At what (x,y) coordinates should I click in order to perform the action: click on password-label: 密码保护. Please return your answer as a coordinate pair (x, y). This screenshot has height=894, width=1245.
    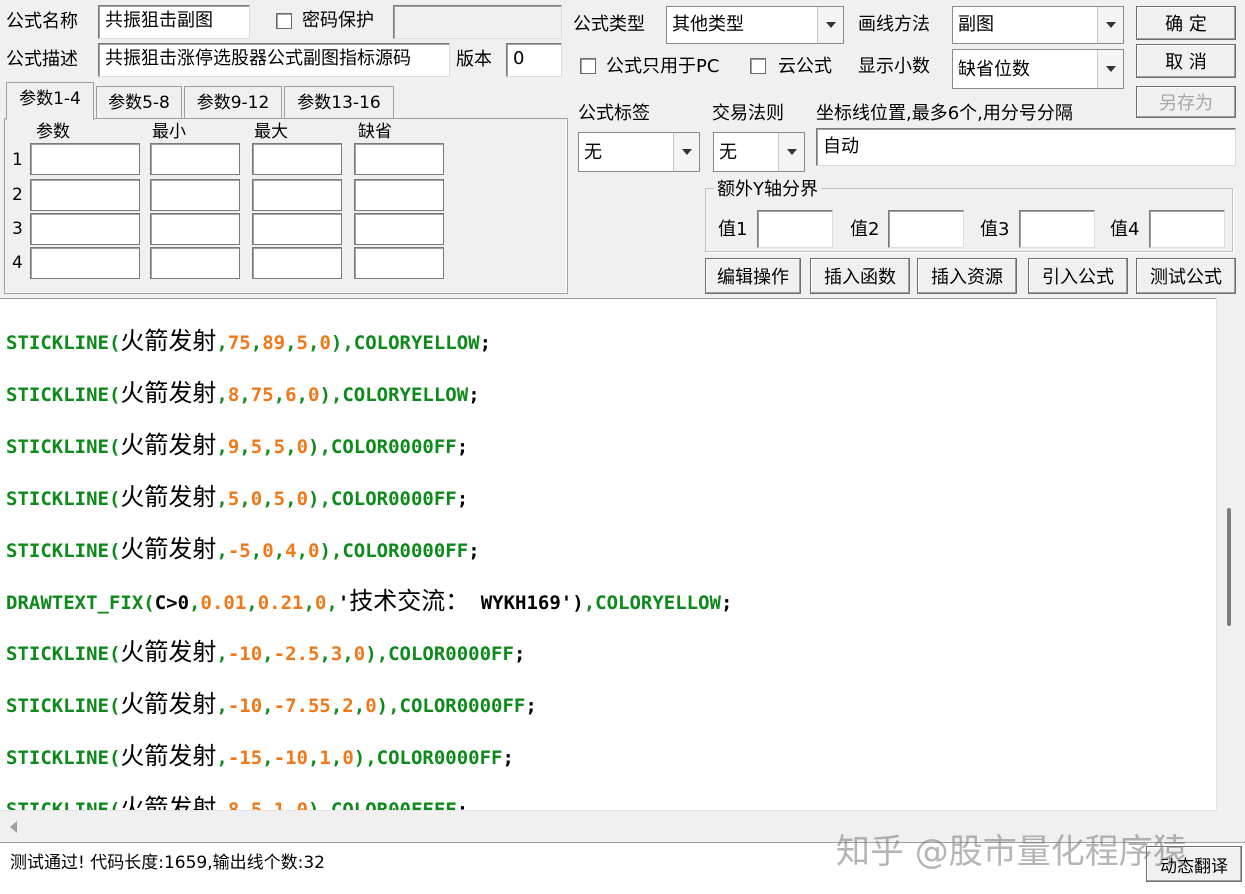
    Looking at the image, I should click on (338, 20).